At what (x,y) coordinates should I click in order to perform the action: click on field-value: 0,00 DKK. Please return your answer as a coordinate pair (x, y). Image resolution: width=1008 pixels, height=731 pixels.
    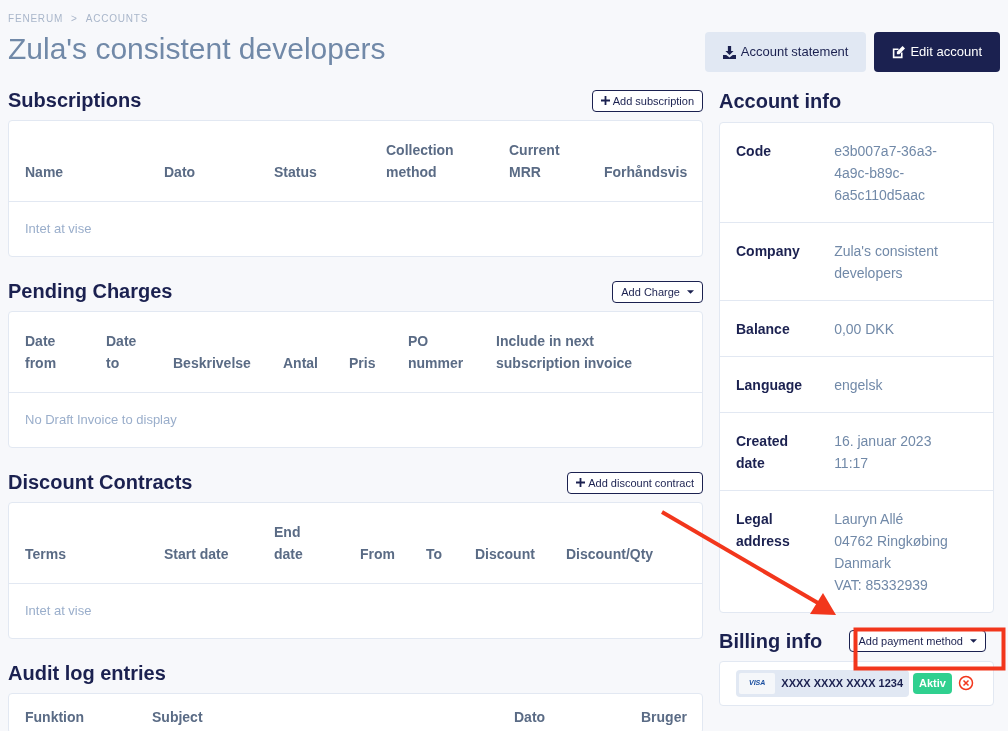
    Looking at the image, I should click on (905, 328).